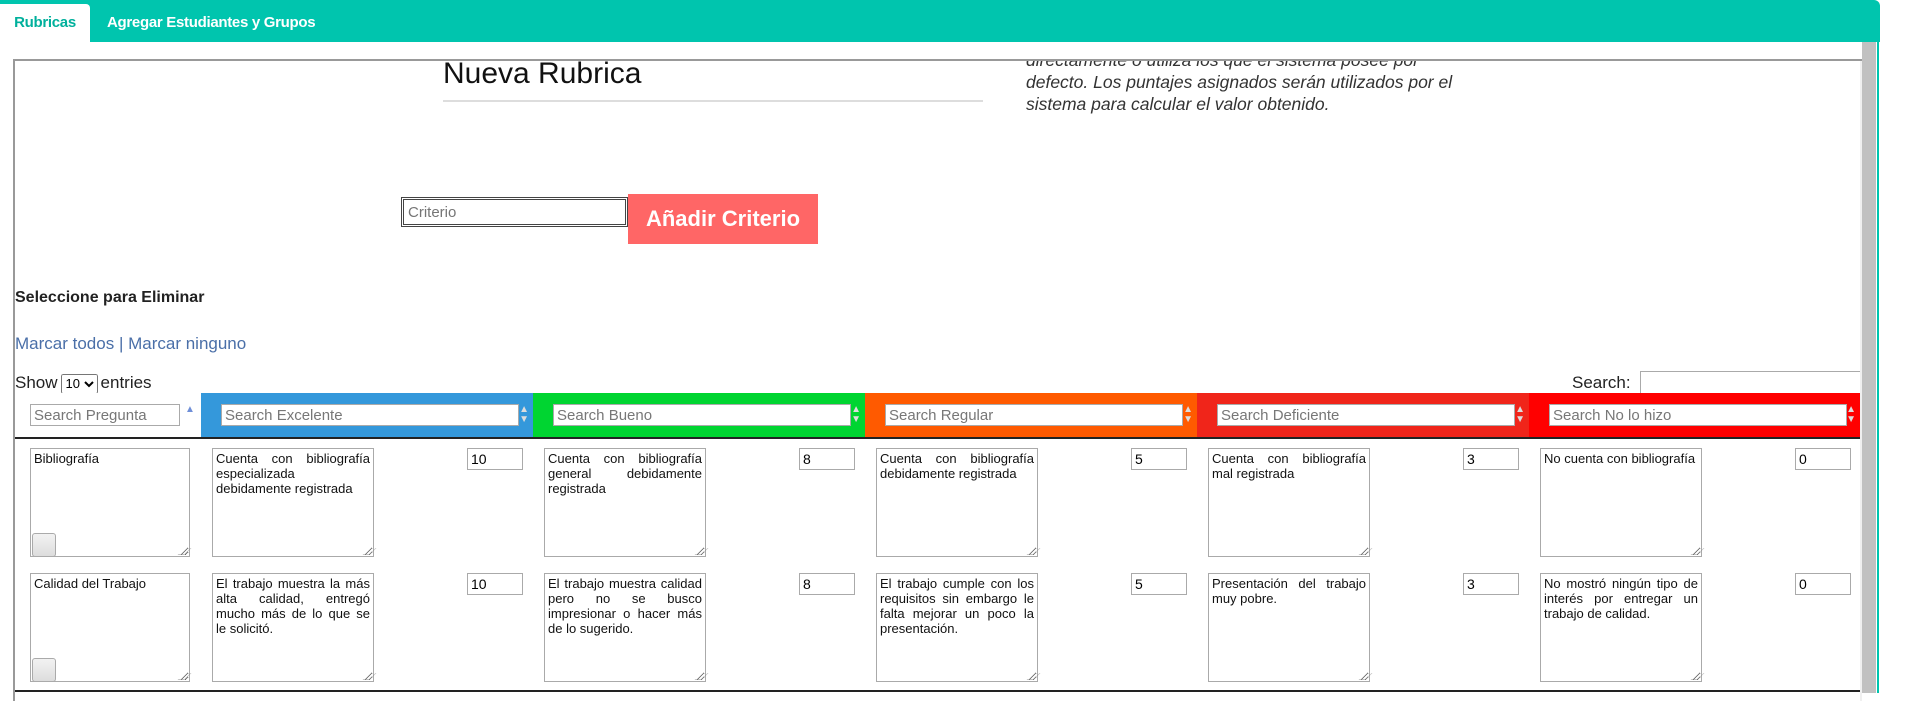  What do you see at coordinates (1289, 466) in the screenshot?
I see `level-text: Cuenta con bibliografía mal registrada` at bounding box center [1289, 466].